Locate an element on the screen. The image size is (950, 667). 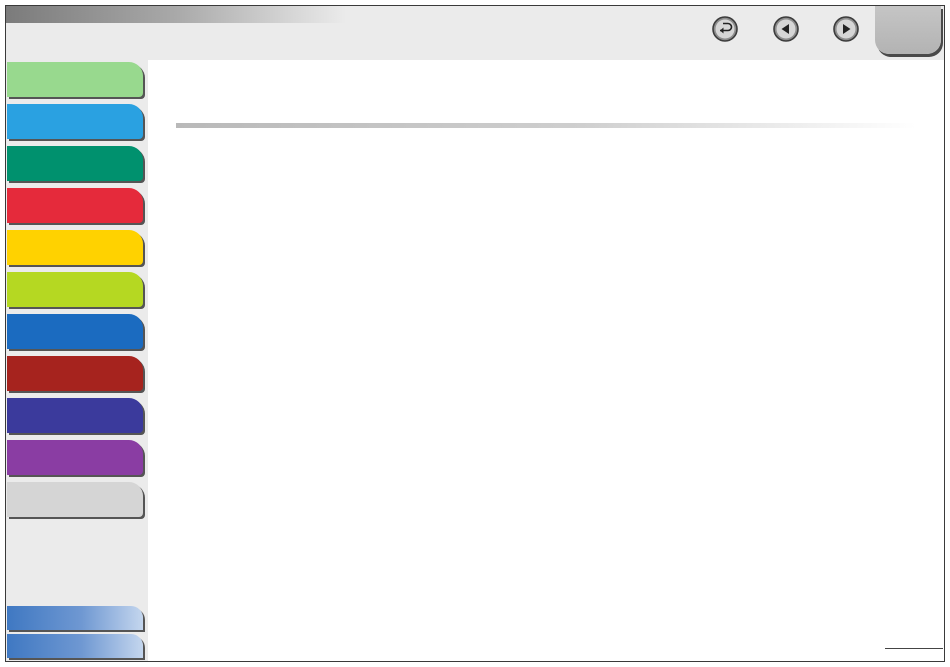
return-arrow-icon is located at coordinates (725, 29).